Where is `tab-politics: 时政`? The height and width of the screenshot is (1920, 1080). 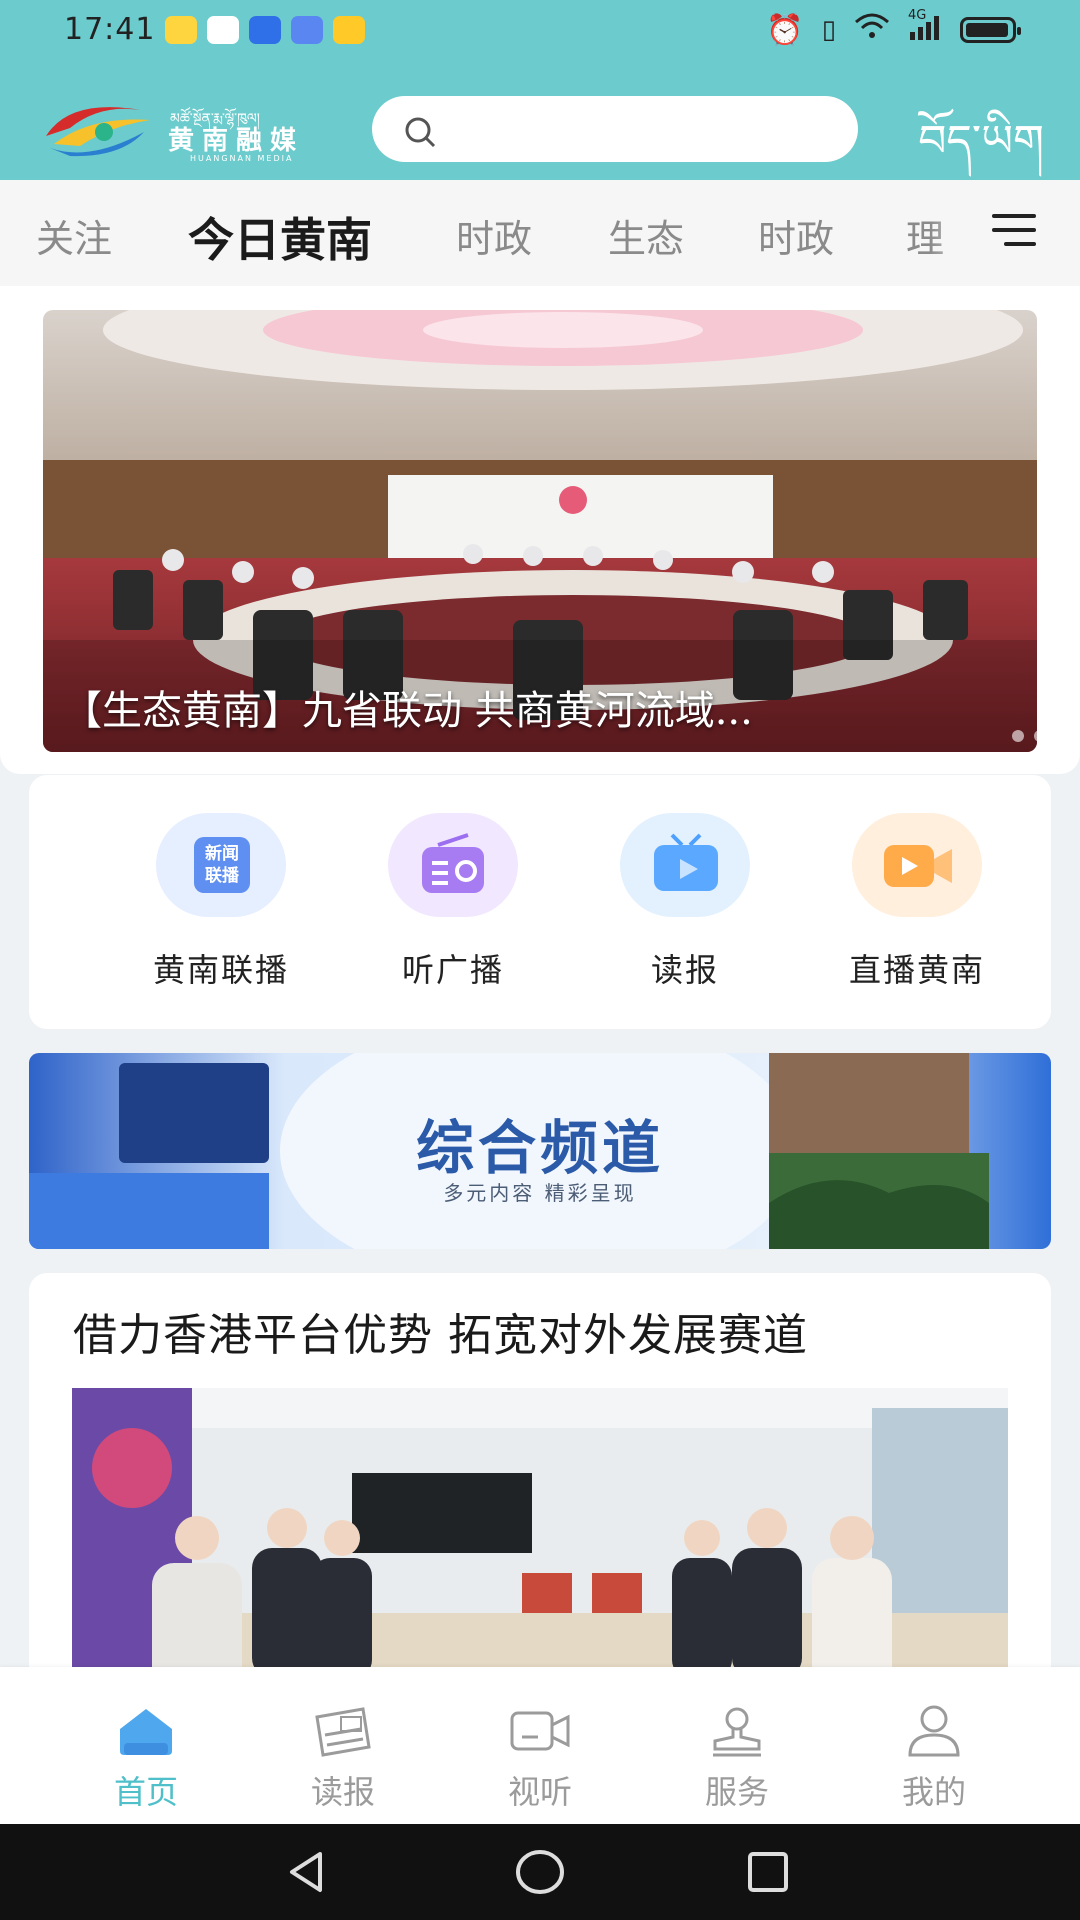 tab-politics: 时政 is located at coordinates (494, 235).